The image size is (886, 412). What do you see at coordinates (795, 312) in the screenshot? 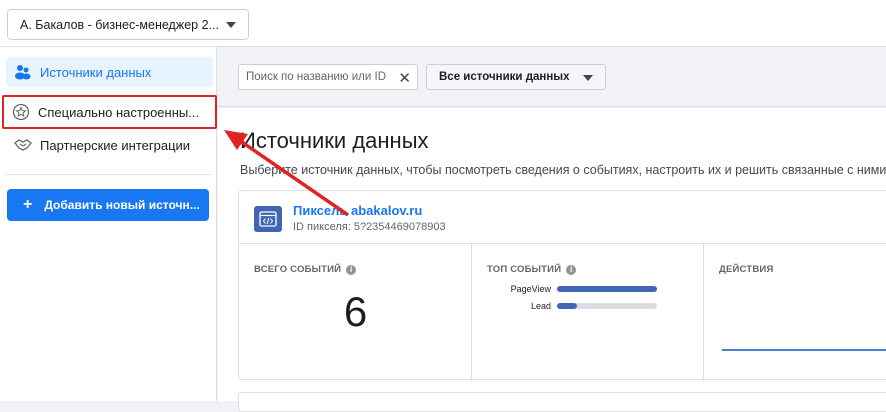
I see `actions-section: ДЕЙСТВИЯ` at bounding box center [795, 312].